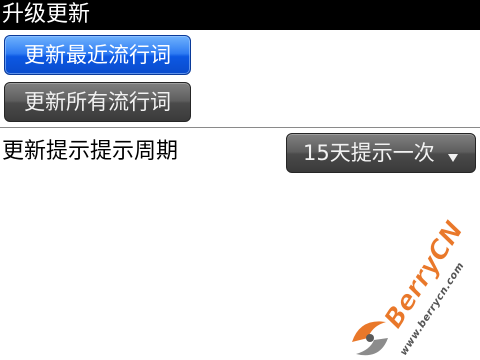 The height and width of the screenshot is (360, 480). What do you see at coordinates (97, 102) in the screenshot?
I see `update-all-words-button: 更新所有流行词` at bounding box center [97, 102].